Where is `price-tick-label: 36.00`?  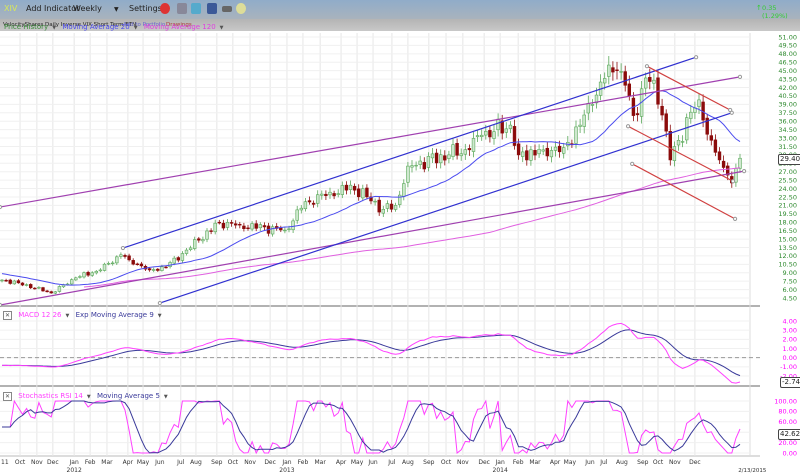
price-tick-label: 36.00 is located at coordinates (787, 121).